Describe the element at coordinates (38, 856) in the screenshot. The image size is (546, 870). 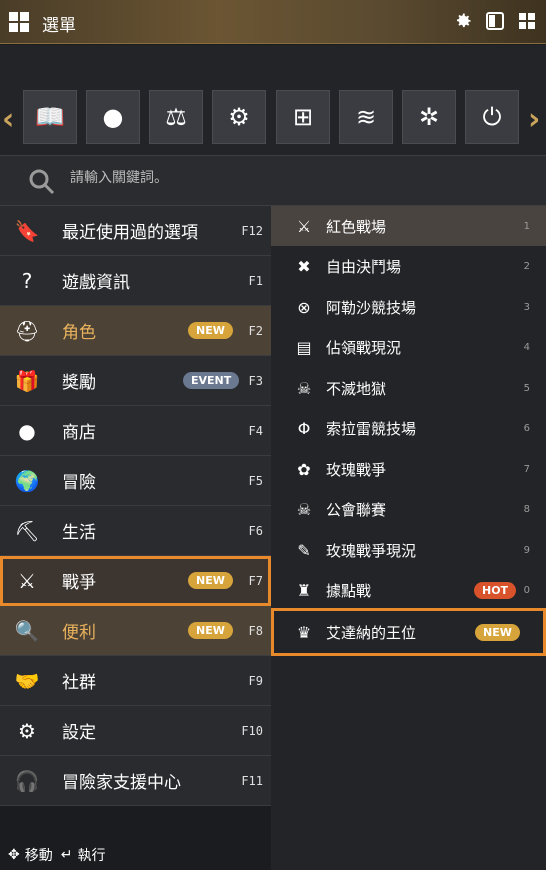
I see `move-label: 移動` at that location.